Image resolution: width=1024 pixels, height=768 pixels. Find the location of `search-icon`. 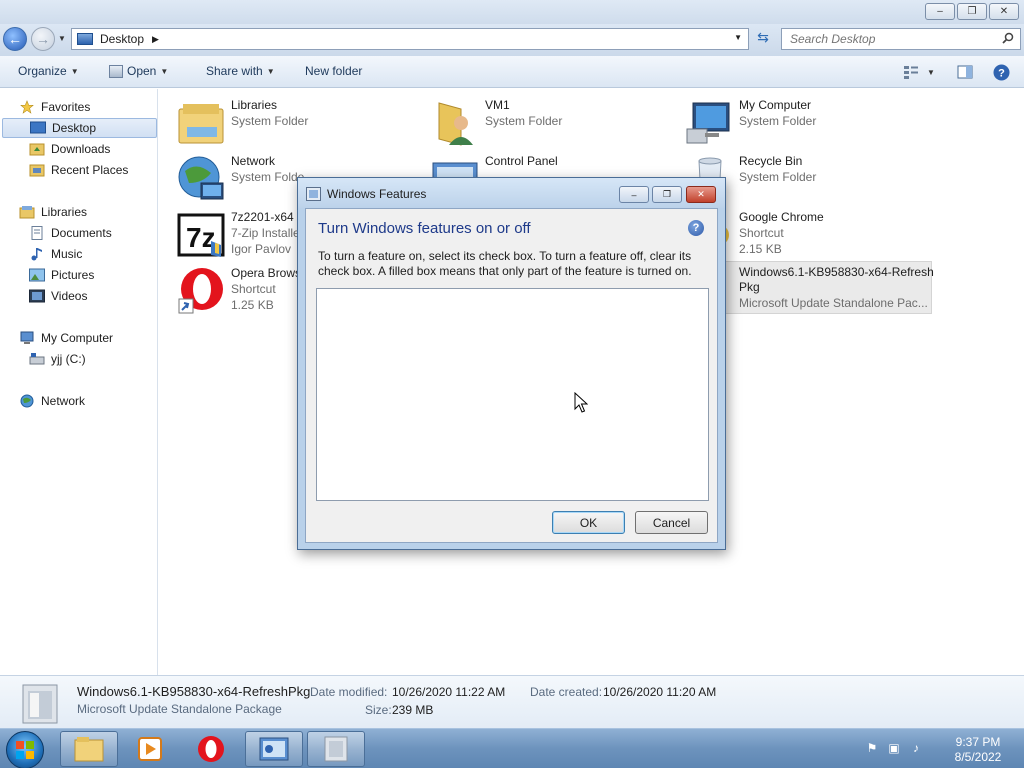

search-icon is located at coordinates (1008, 38).